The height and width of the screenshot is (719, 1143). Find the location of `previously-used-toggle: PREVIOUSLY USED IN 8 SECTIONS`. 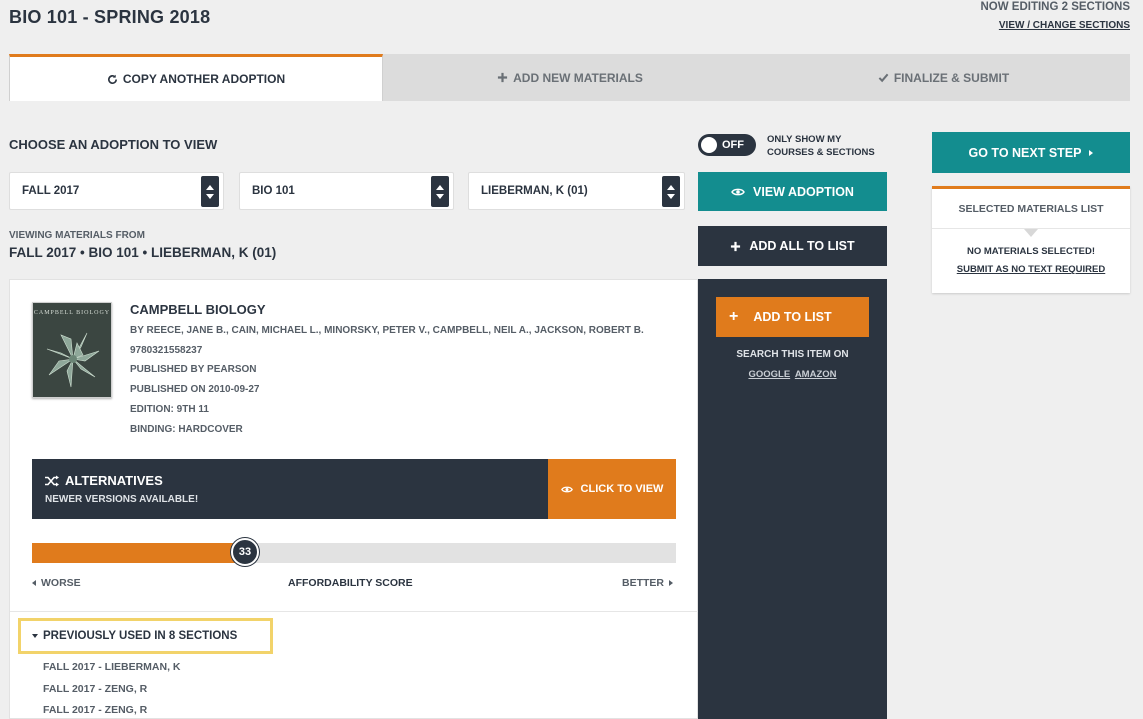

previously-used-toggle: PREVIOUSLY USED IN 8 SECTIONS is located at coordinates (145, 636).